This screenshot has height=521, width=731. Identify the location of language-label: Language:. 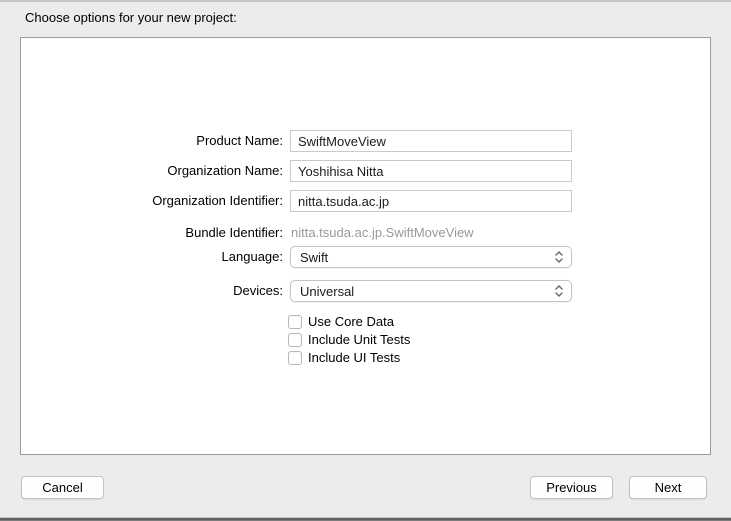
(252, 256).